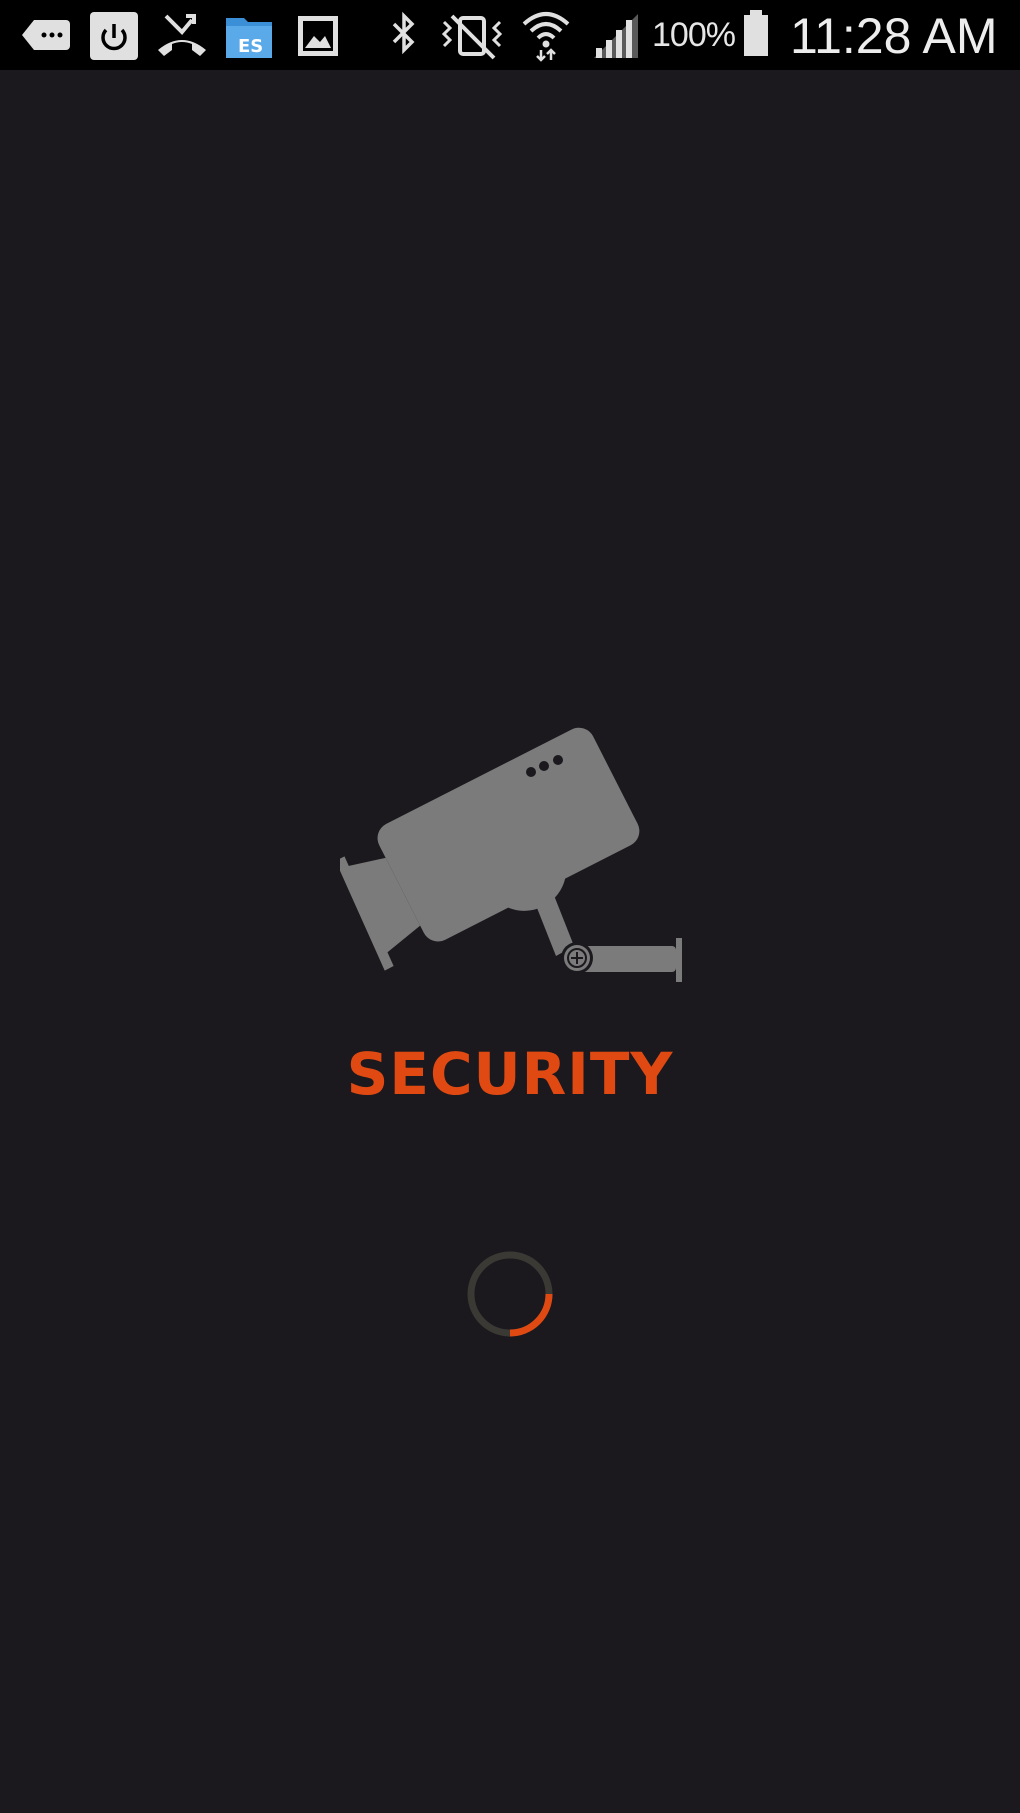  What do you see at coordinates (616, 35) in the screenshot?
I see `signal-icon` at bounding box center [616, 35].